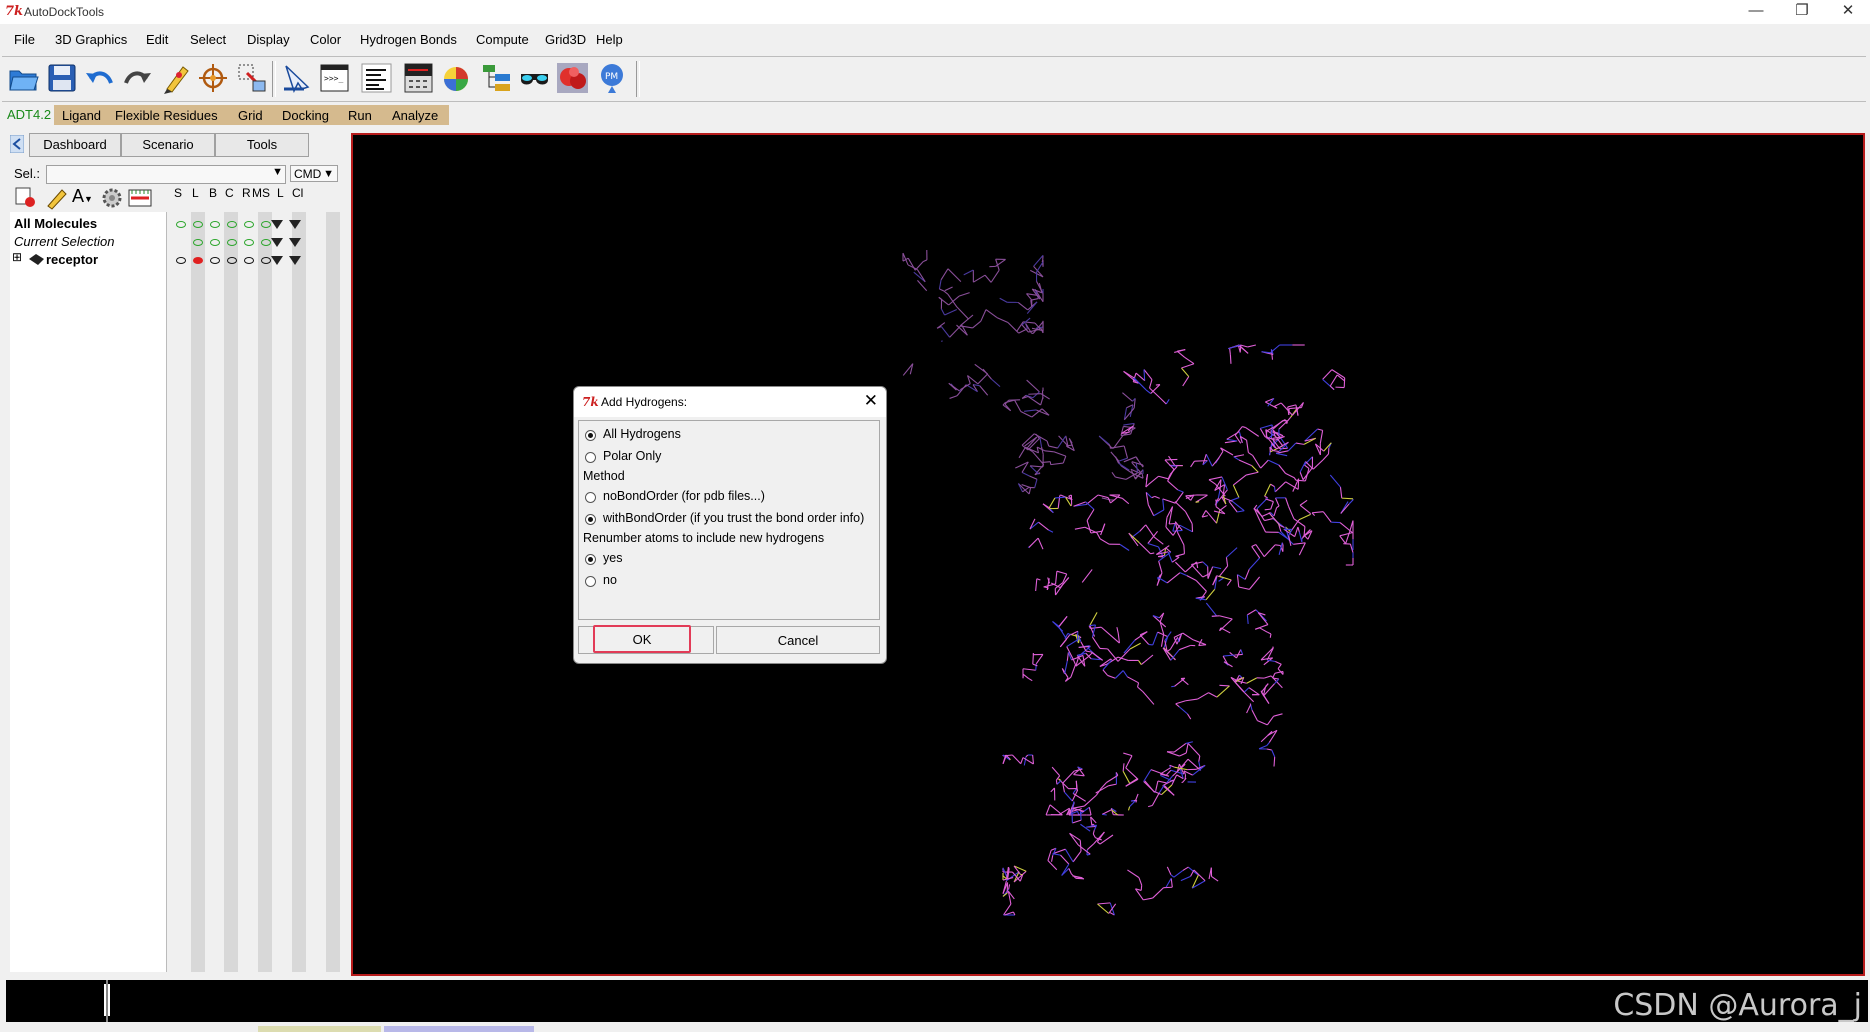 Image resolution: width=1870 pixels, height=1032 pixels. What do you see at coordinates (262, 145) in the screenshot?
I see `tab-tools: Tools` at bounding box center [262, 145].